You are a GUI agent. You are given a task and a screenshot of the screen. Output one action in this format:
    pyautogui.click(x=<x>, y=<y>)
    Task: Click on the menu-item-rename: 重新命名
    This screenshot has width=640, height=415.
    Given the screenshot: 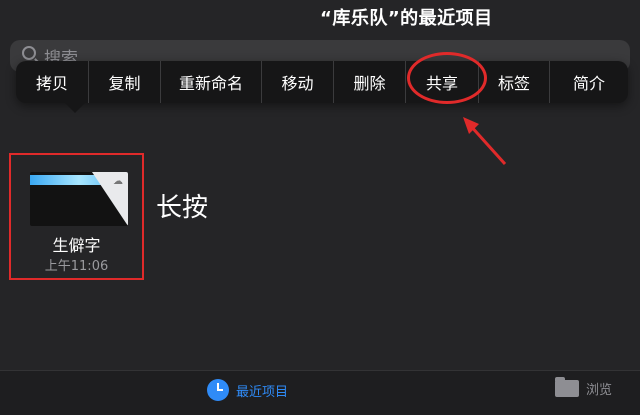 What is the action you would take?
    pyautogui.click(x=211, y=82)
    